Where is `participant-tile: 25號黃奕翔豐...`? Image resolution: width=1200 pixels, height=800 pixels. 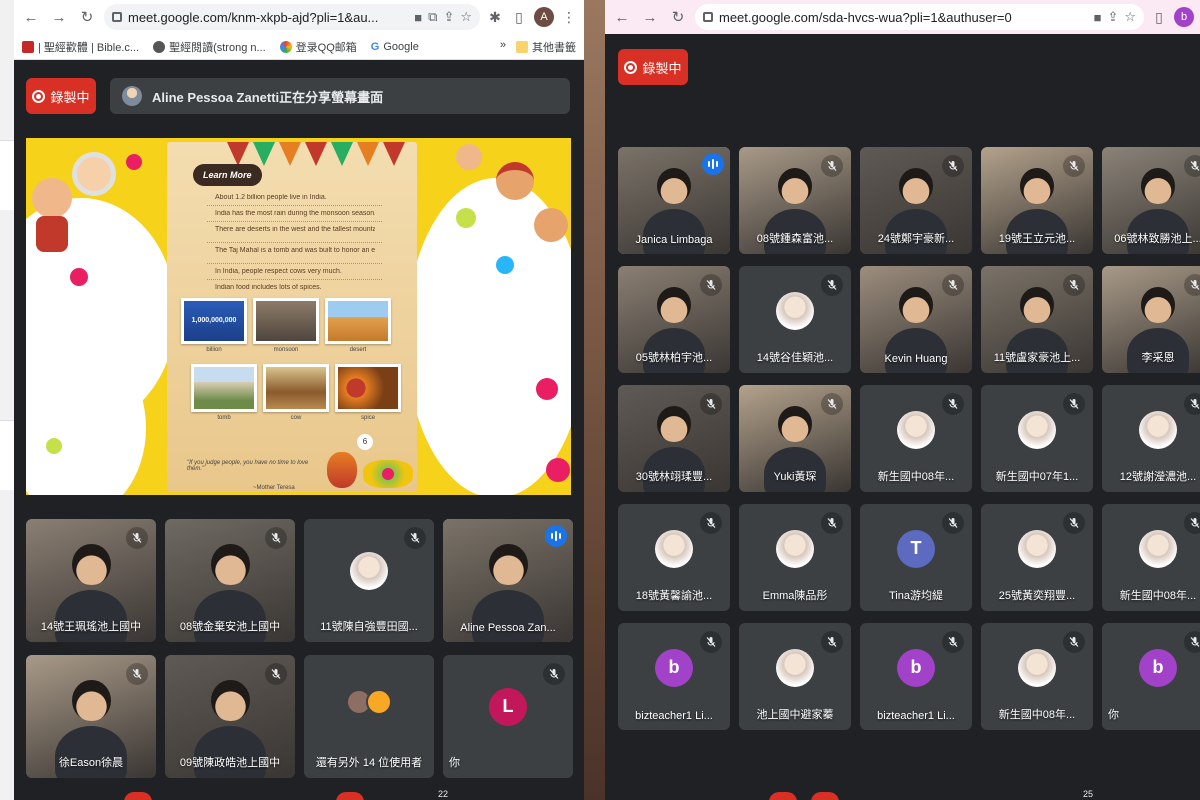
participant-tile: 25號黃奕翔豐... is located at coordinates (1037, 557).